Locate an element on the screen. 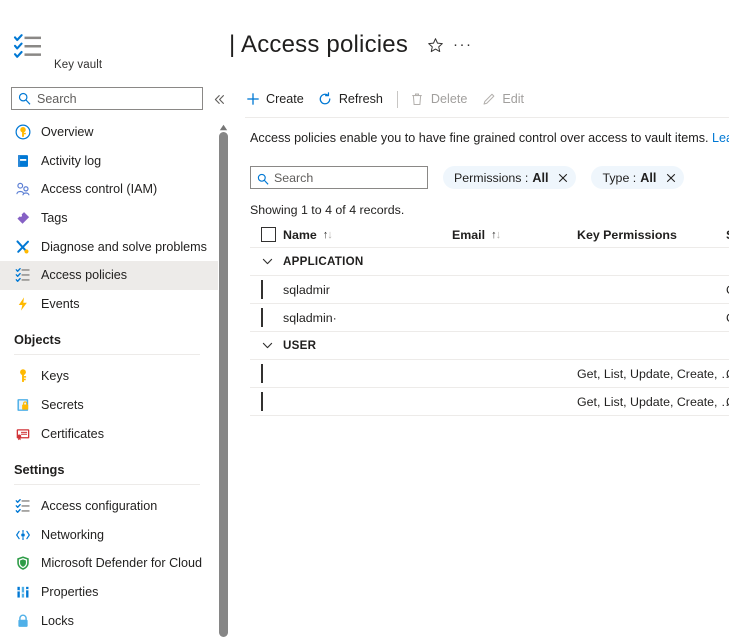  sidebar-item-label: Keys is located at coordinates (55, 376).